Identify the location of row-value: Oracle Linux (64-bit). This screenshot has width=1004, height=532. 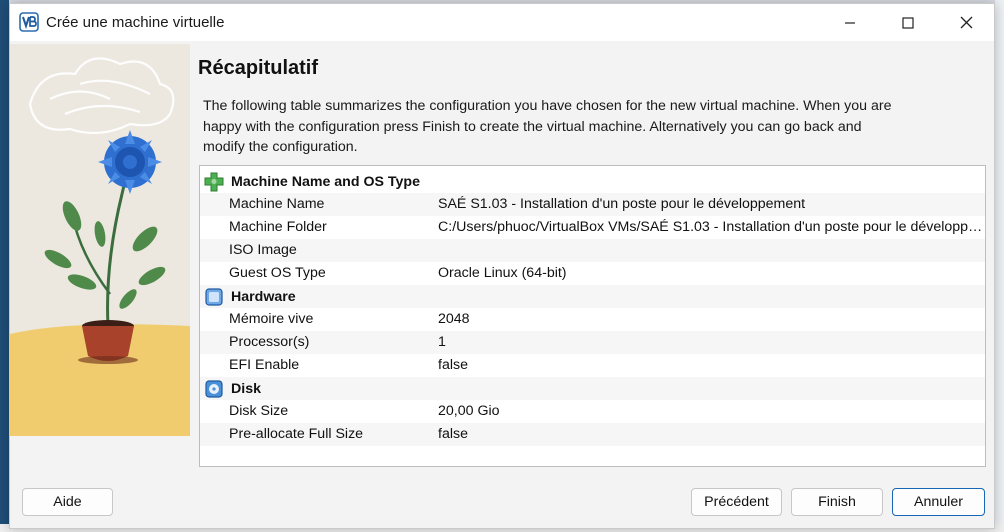
(502, 273).